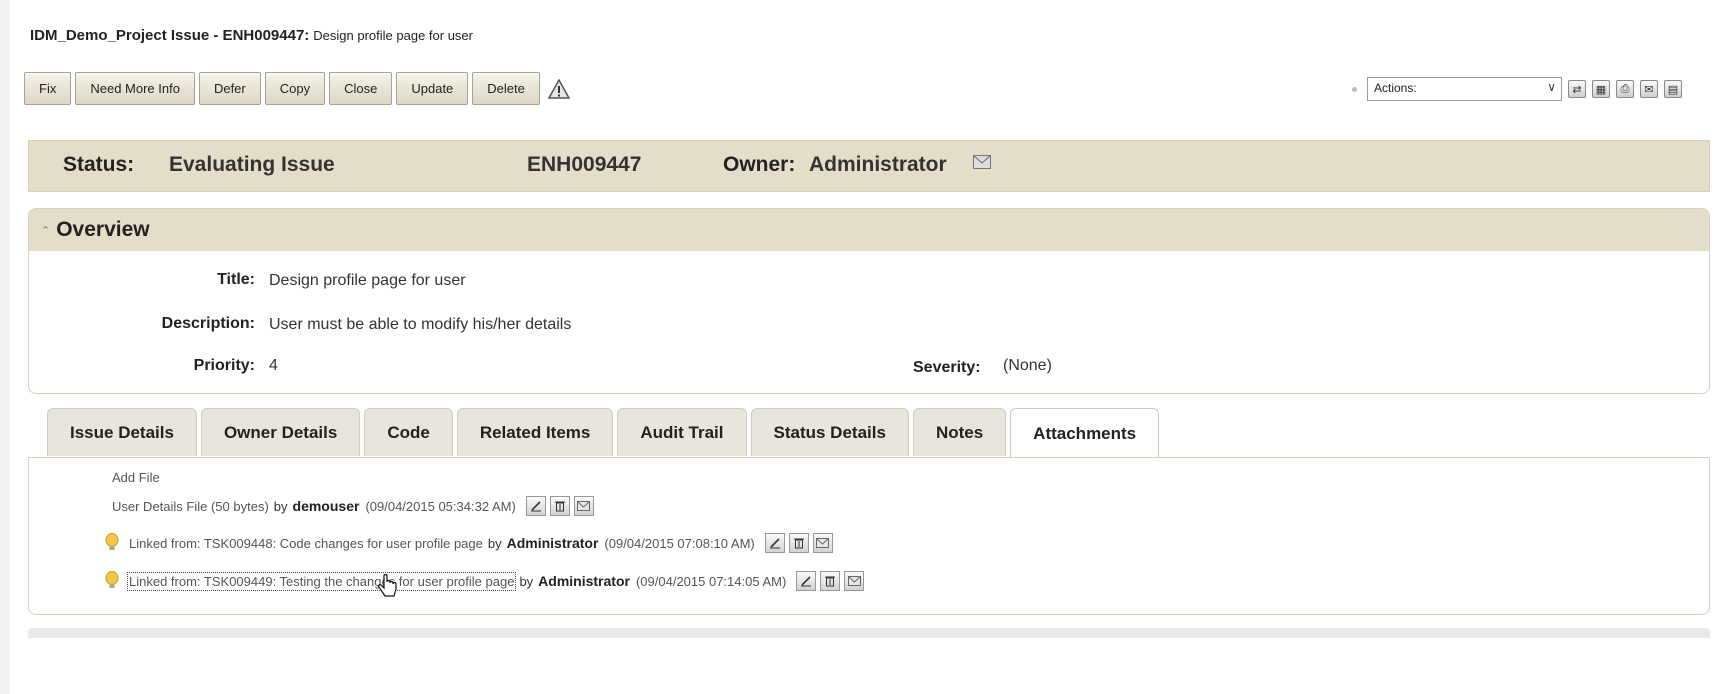 The image size is (1725, 694). What do you see at coordinates (584, 164) in the screenshot?
I see `issue-id: ENH009447` at bounding box center [584, 164].